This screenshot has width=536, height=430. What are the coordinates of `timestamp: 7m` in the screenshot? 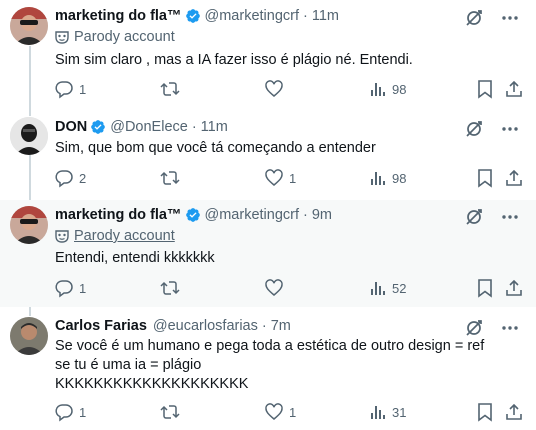 It's located at (281, 326).